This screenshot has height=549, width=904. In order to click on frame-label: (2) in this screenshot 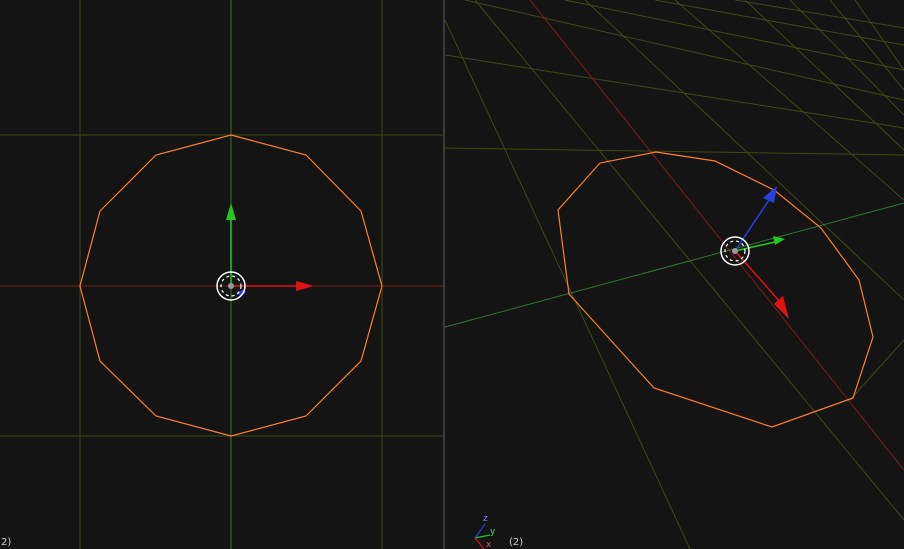, I will do `click(516, 542)`.